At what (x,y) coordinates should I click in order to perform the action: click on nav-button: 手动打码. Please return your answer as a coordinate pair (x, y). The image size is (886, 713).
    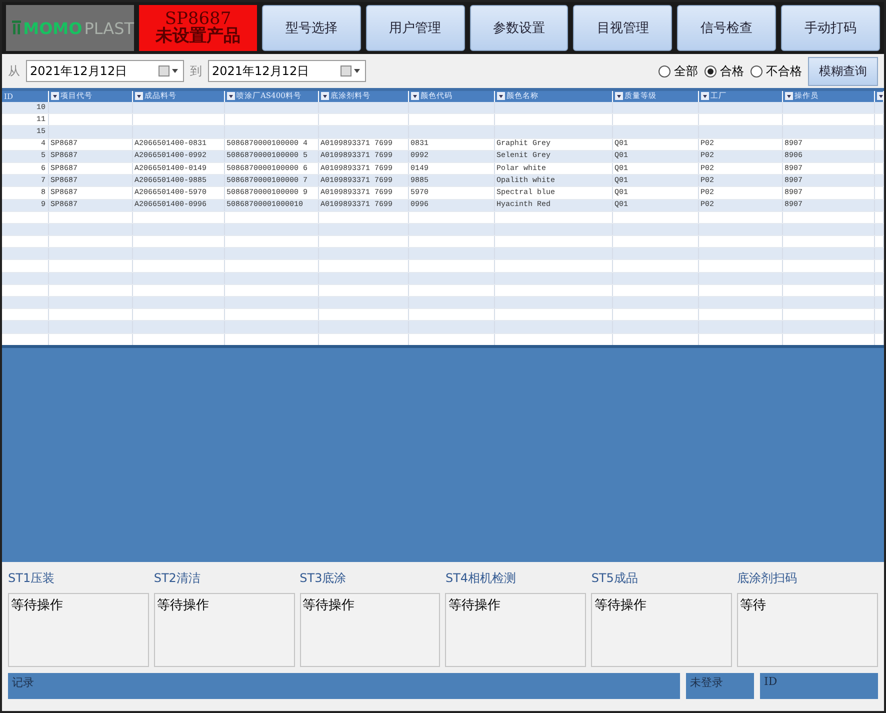
    Looking at the image, I should click on (830, 28).